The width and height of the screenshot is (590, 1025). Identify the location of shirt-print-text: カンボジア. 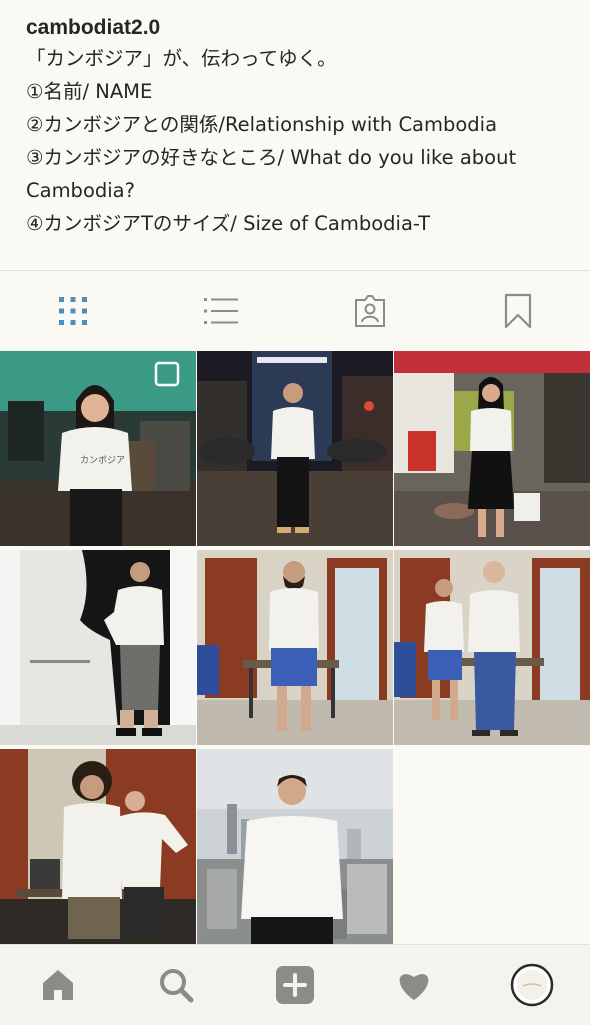
(102, 460).